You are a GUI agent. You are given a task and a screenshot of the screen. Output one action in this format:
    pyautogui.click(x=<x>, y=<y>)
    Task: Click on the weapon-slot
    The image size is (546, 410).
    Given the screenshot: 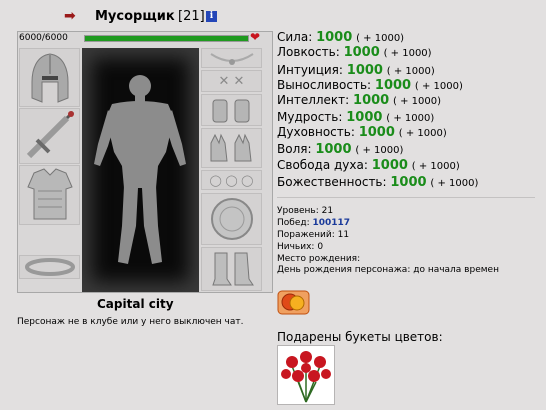 What is the action you would take?
    pyautogui.click(x=49, y=136)
    